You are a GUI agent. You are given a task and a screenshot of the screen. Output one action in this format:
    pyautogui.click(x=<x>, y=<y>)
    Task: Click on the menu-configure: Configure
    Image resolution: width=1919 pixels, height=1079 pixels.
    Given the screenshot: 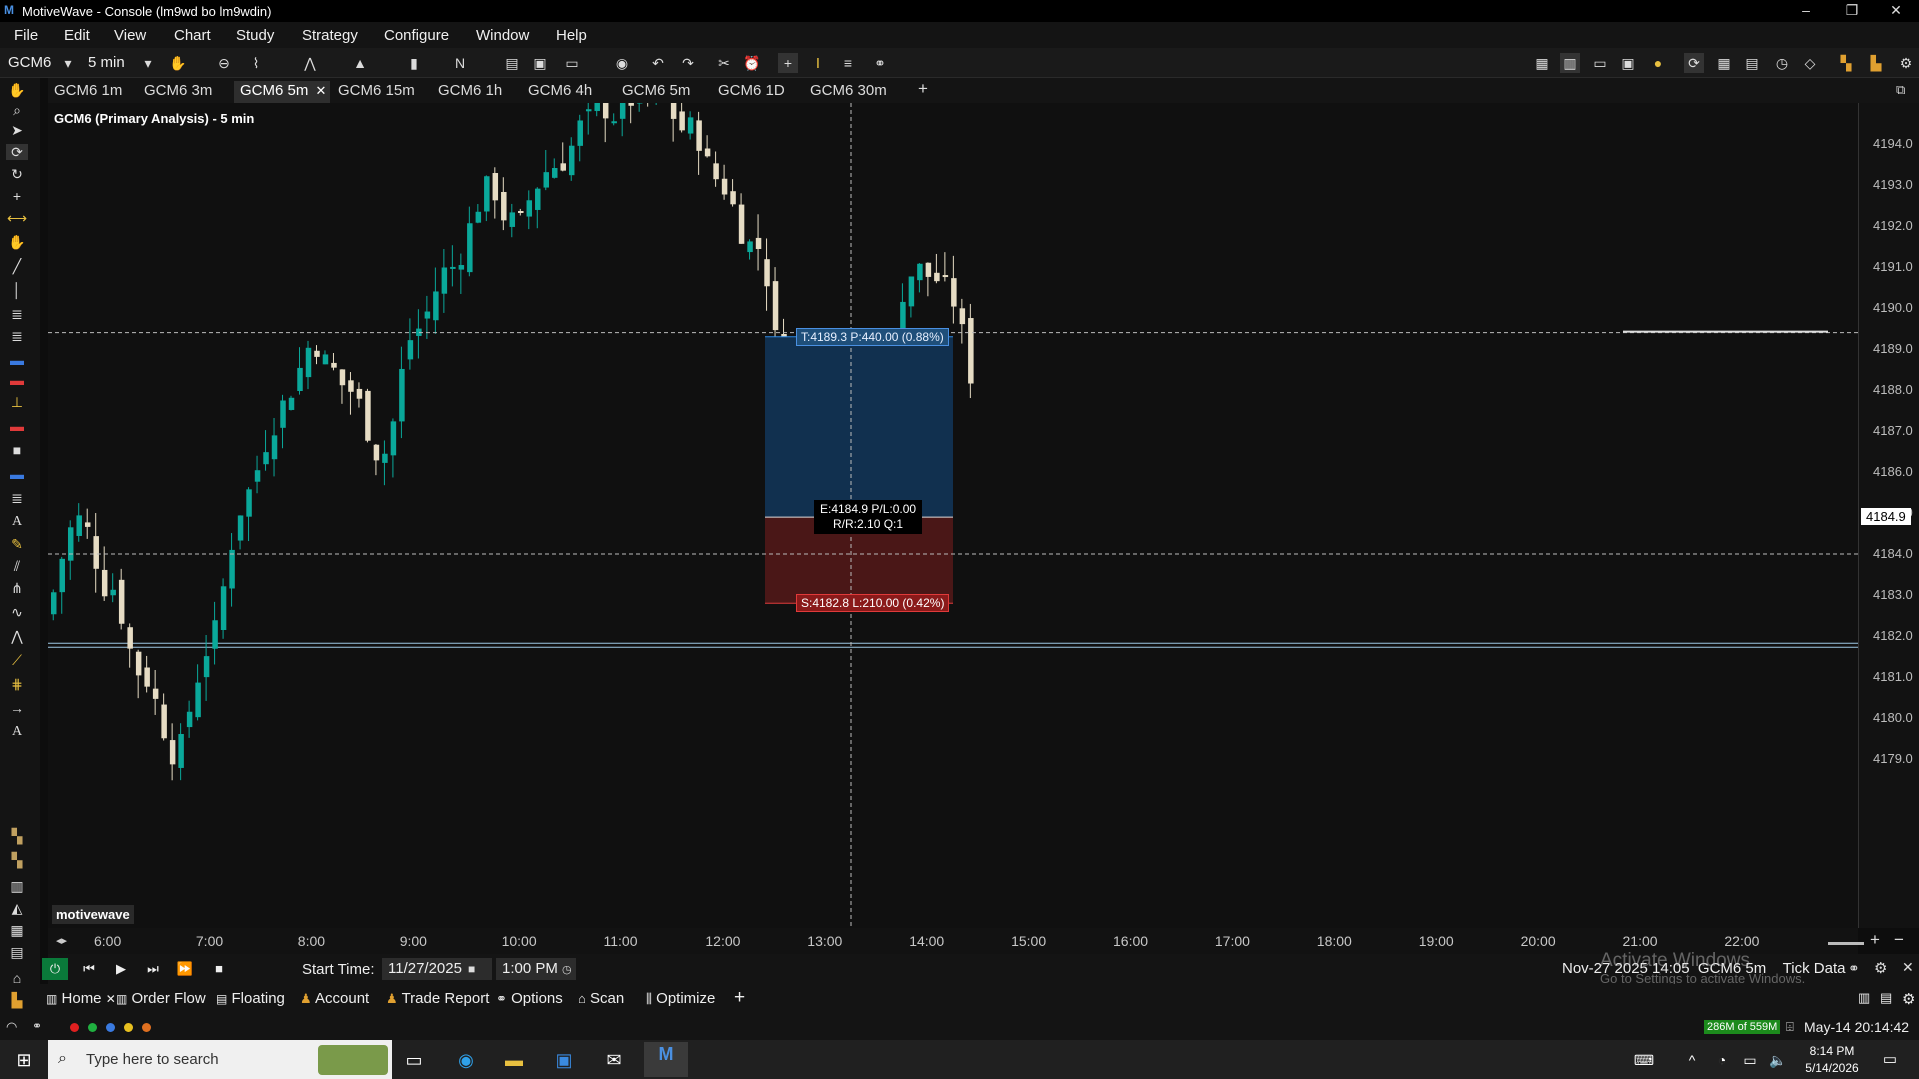 What is the action you would take?
    pyautogui.click(x=416, y=35)
    